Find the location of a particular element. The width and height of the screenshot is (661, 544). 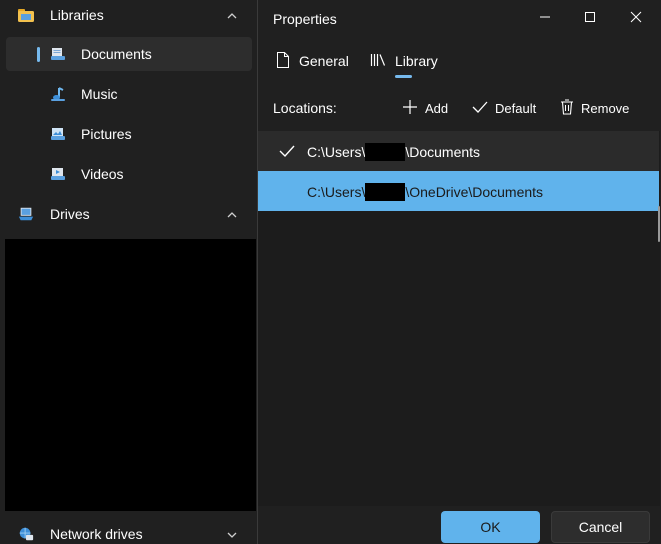

path-suffix: \OneDrive\Documents is located at coordinates (474, 192).